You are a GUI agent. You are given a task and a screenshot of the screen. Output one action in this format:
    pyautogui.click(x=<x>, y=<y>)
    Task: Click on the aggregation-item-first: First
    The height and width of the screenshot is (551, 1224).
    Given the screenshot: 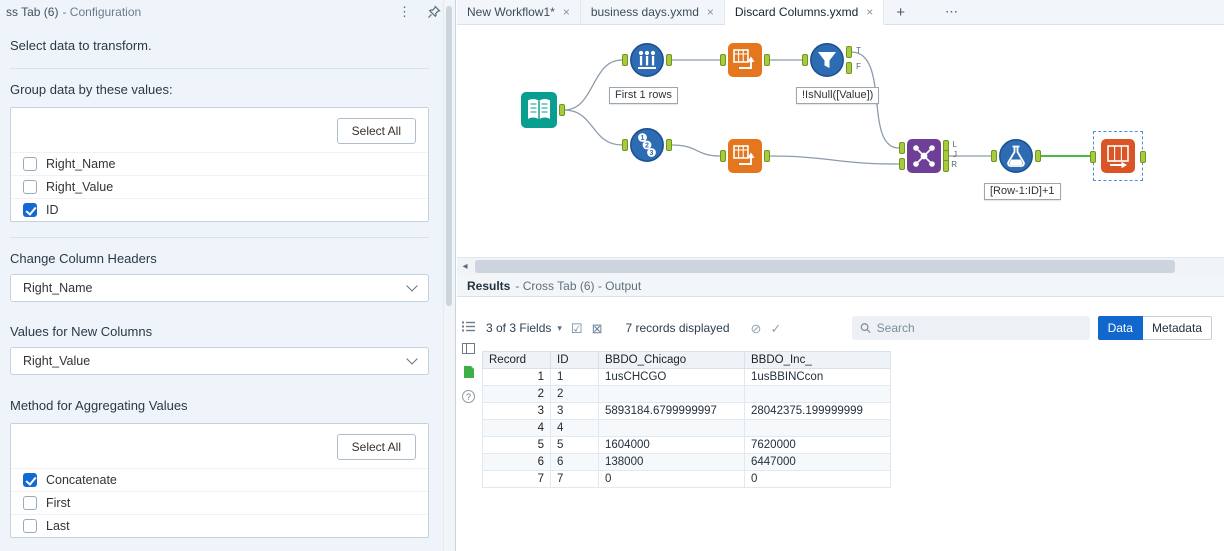 What is the action you would take?
    pyautogui.click(x=219, y=502)
    